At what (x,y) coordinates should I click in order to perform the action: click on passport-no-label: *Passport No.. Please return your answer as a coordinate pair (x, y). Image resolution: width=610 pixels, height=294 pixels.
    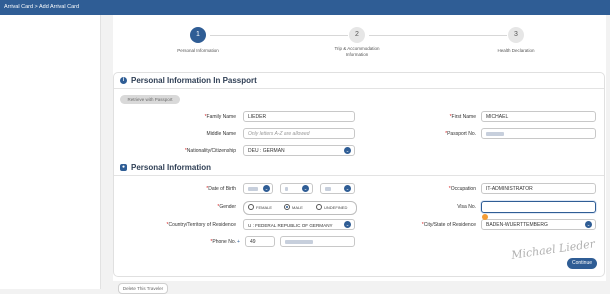
    Looking at the image, I should click on (460, 134).